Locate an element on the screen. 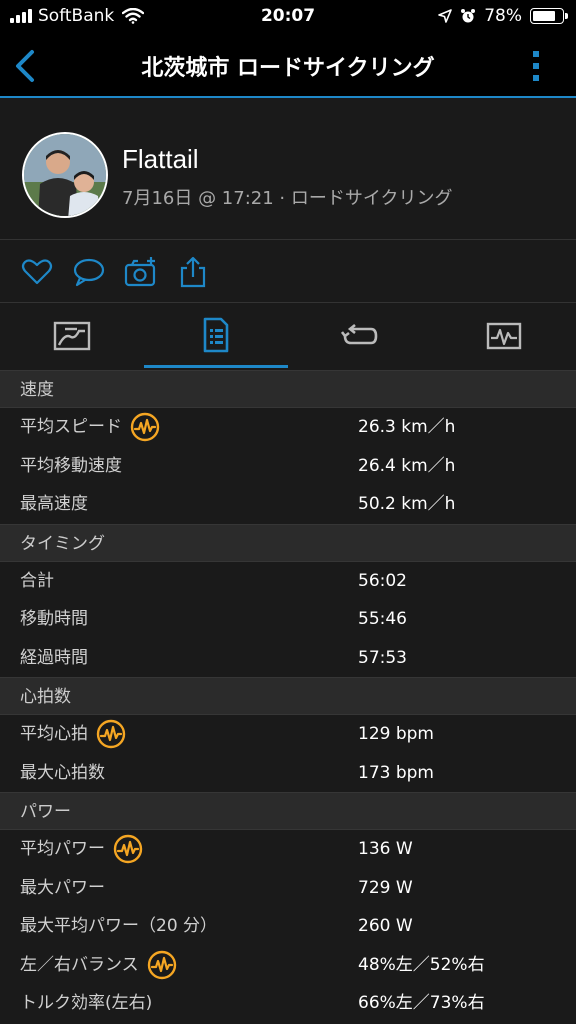 Image resolution: width=576 pixels, height=1024 pixels. stat-label: 最大心拍数 is located at coordinates (62, 772).